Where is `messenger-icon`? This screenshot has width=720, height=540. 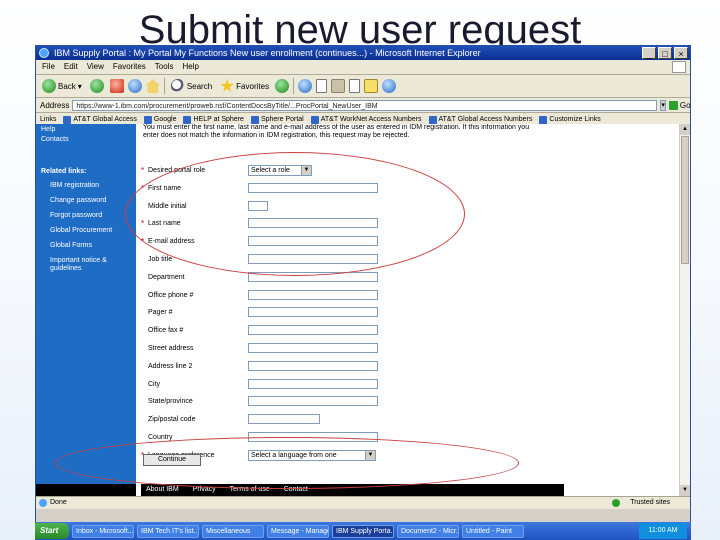 messenger-icon is located at coordinates (389, 86).